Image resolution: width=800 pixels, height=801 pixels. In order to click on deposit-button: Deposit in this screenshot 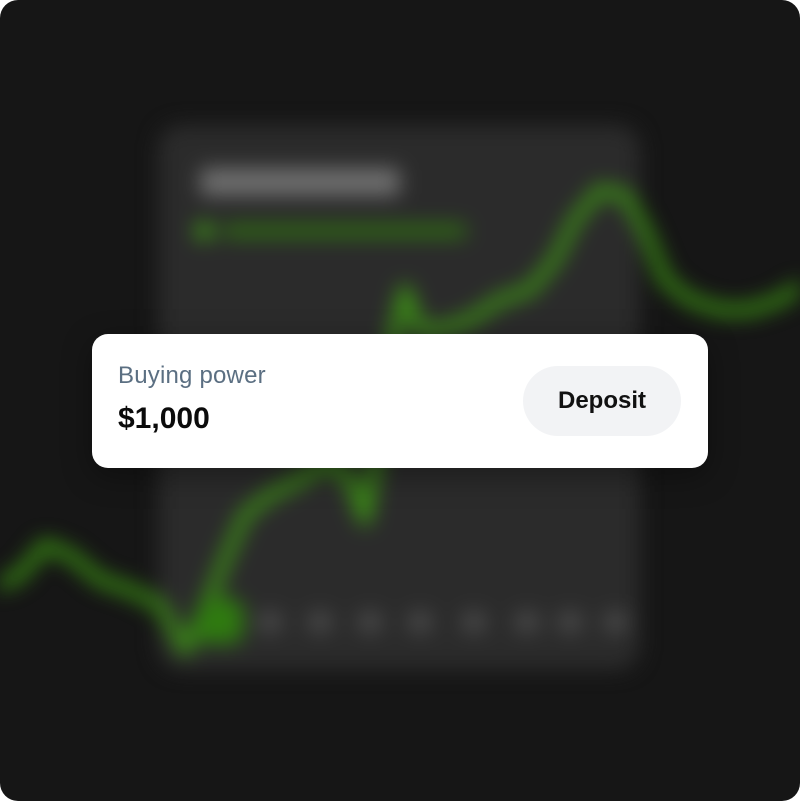, I will do `click(602, 401)`.